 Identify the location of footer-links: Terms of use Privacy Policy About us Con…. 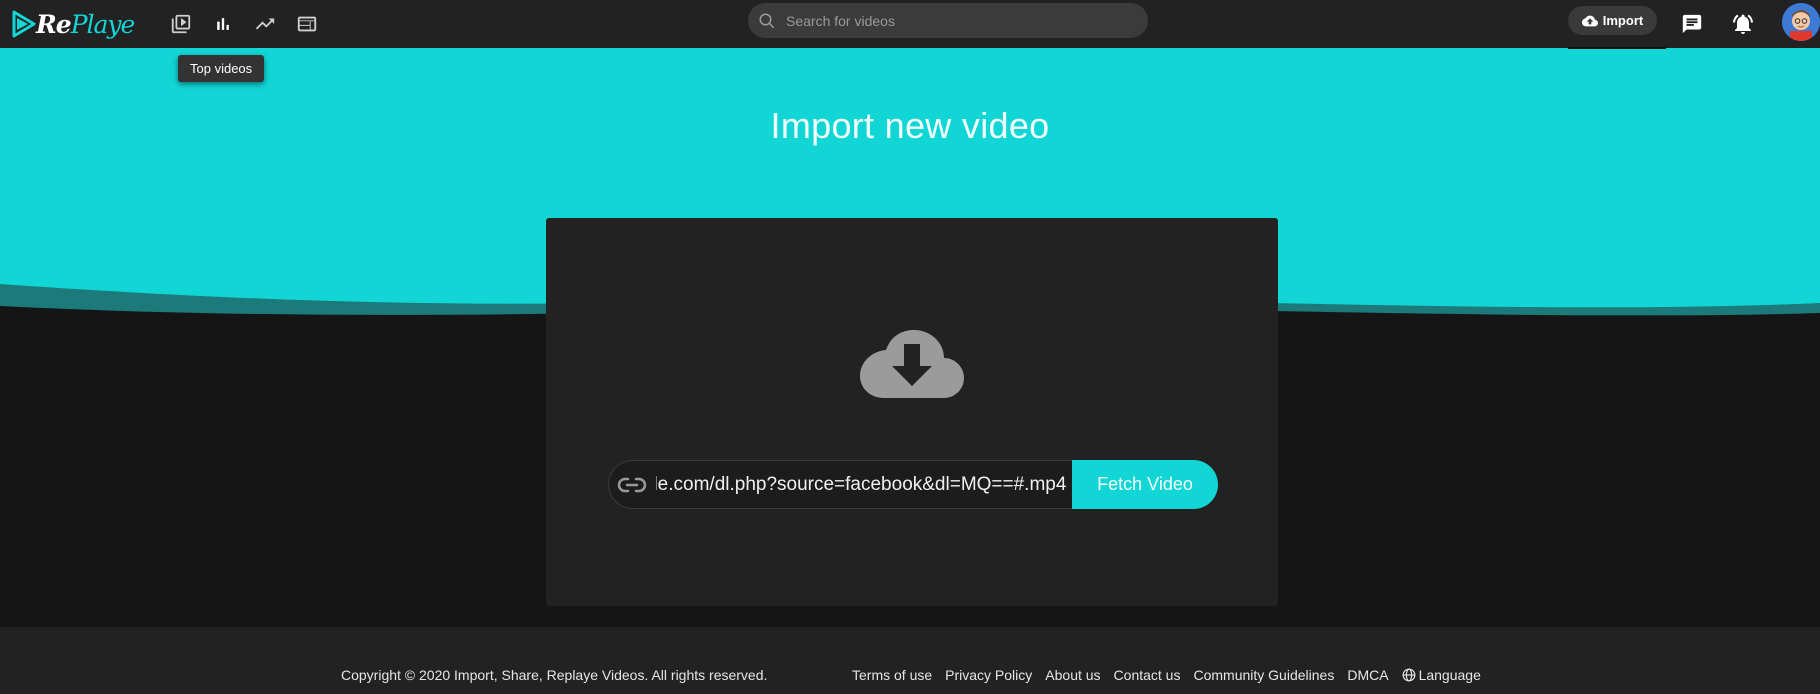
(1166, 675).